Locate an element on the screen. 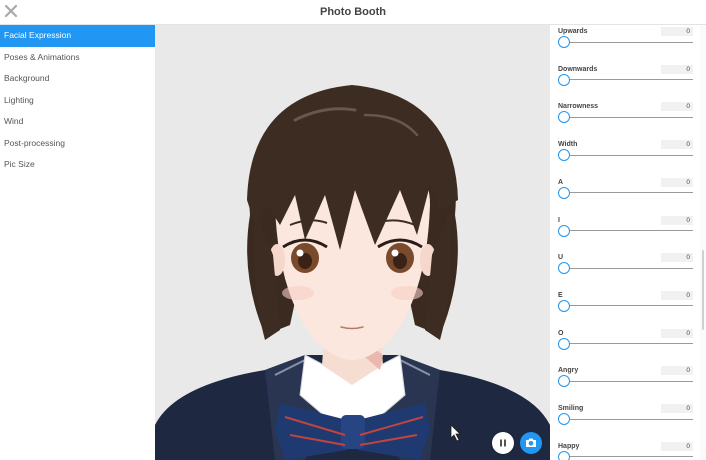 Image resolution: width=706 pixels, height=460 pixels. pause-button is located at coordinates (503, 443).